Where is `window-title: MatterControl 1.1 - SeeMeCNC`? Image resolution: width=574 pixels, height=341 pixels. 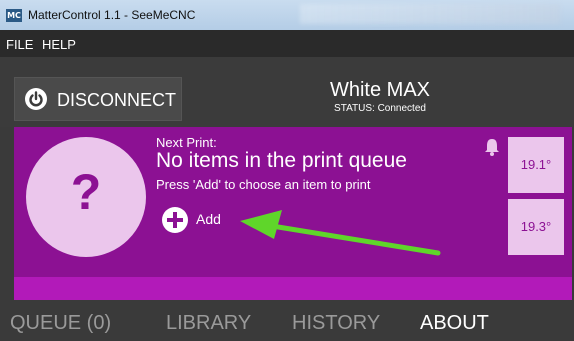
window-title: MatterControl 1.1 - SeeMeCNC is located at coordinates (112, 15).